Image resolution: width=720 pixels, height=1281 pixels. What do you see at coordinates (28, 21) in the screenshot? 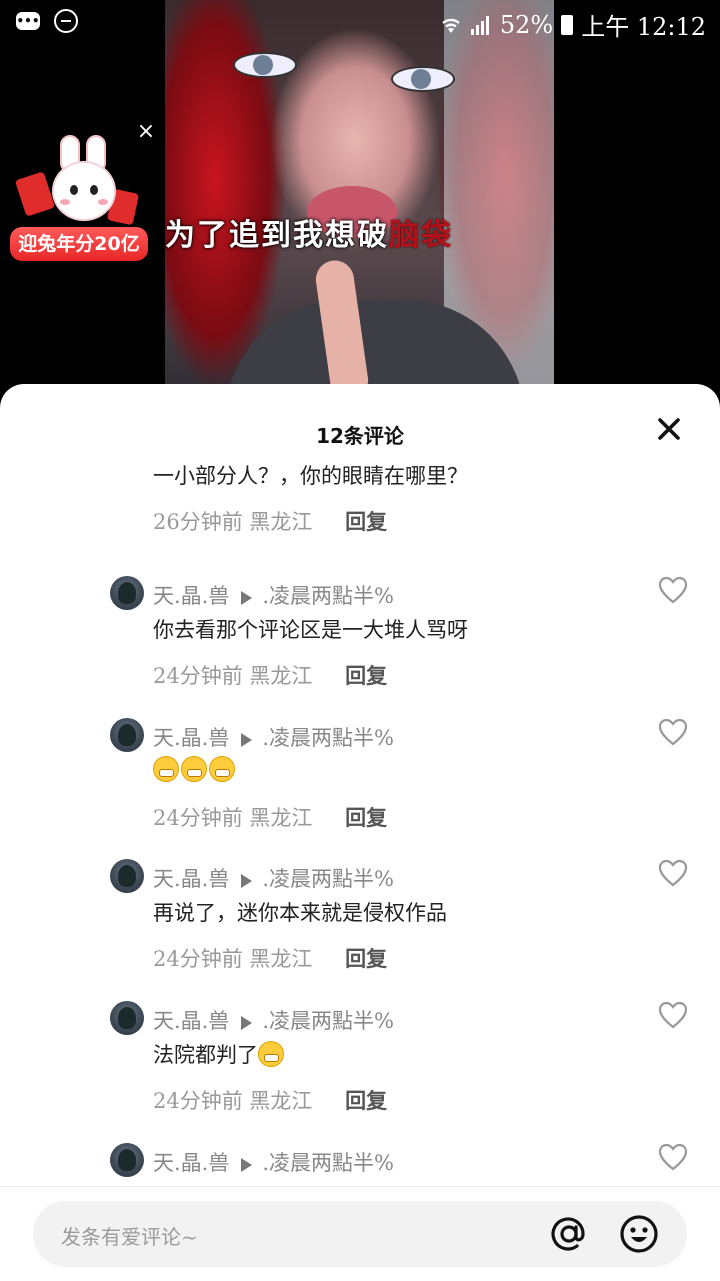
I see `message-icon: •••` at bounding box center [28, 21].